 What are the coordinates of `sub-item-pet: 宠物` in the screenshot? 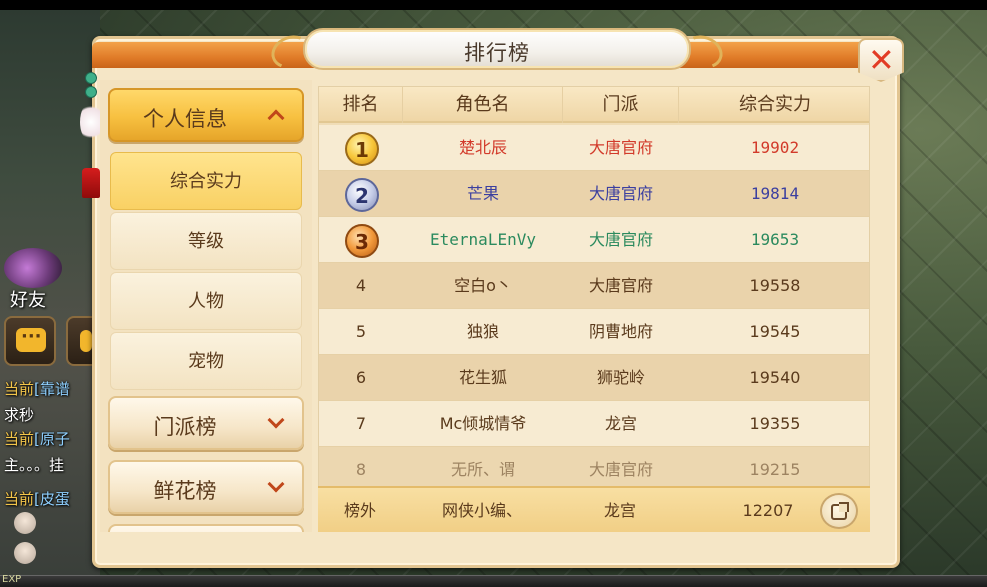 It's located at (206, 361).